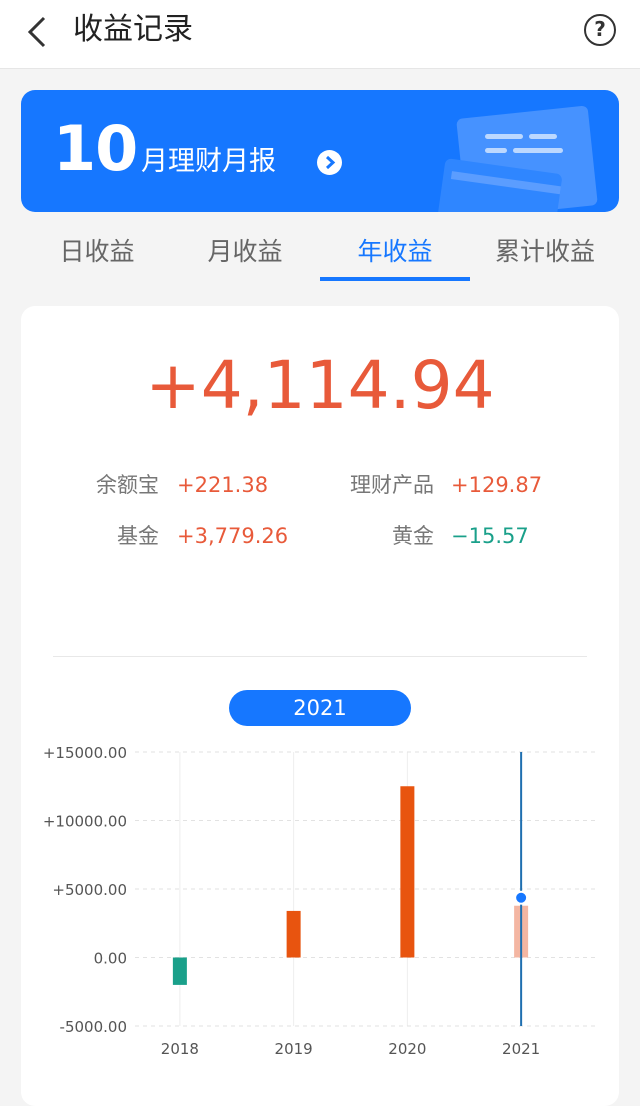  What do you see at coordinates (392, 485) in the screenshot?
I see `wealth-product-label: 理财产品` at bounding box center [392, 485].